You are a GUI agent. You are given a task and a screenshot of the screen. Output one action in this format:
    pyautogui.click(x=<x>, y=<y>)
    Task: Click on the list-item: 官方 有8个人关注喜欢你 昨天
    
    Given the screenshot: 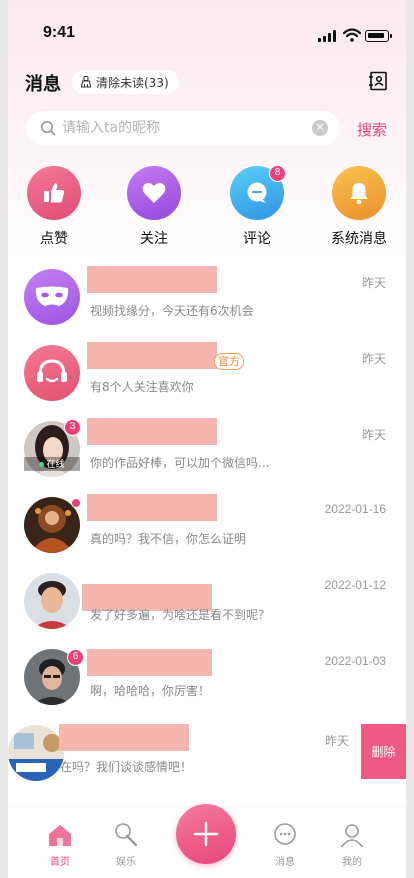 What is the action you would take?
    pyautogui.click(x=207, y=374)
    